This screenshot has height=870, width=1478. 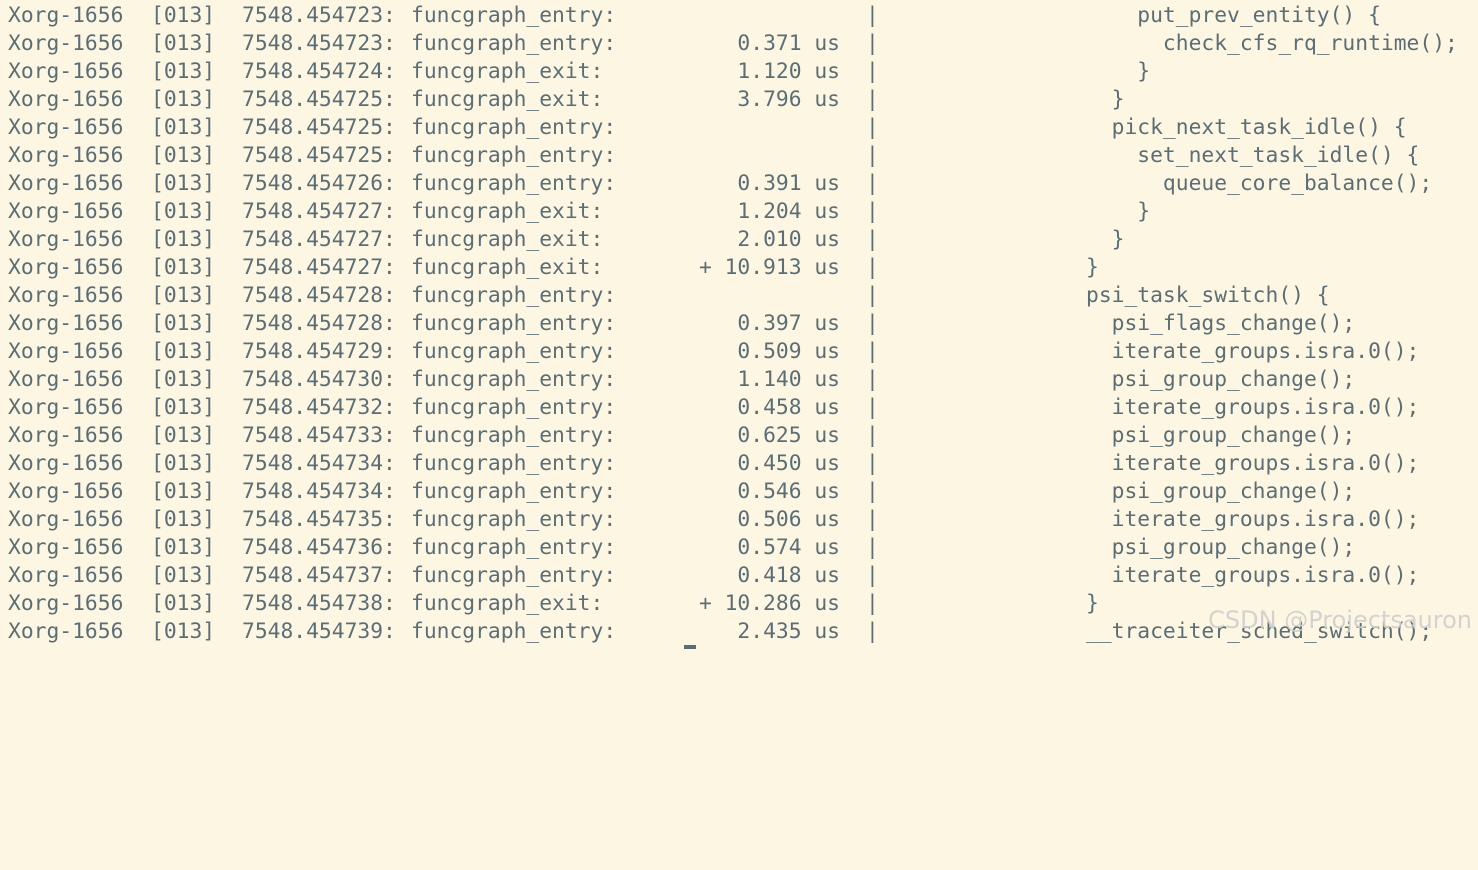 What do you see at coordinates (319, 407) in the screenshot?
I see `timestamp: 7548.454732:` at bounding box center [319, 407].